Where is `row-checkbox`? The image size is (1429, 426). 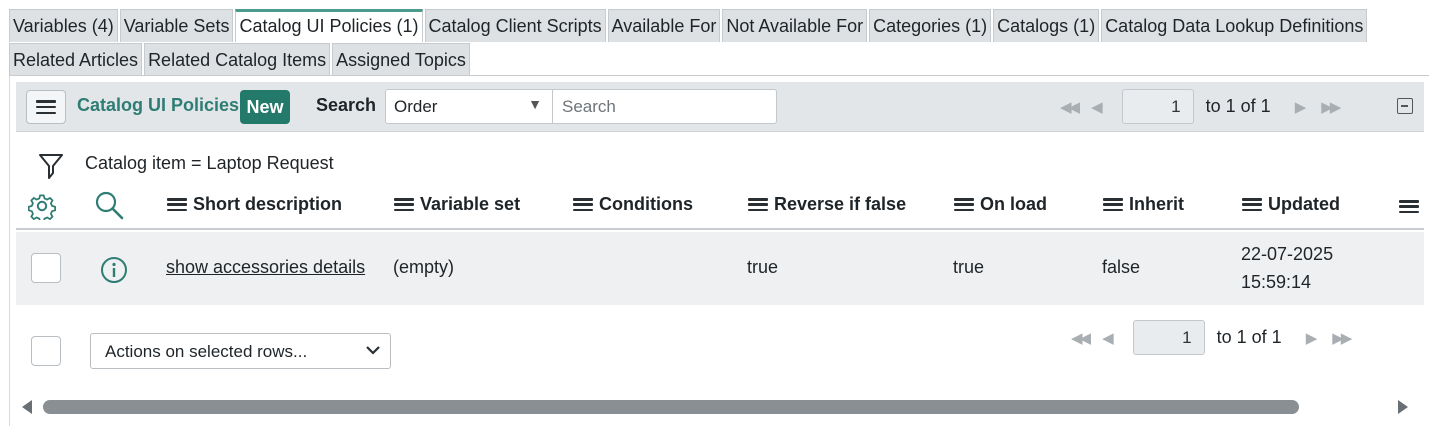
row-checkbox is located at coordinates (46, 268).